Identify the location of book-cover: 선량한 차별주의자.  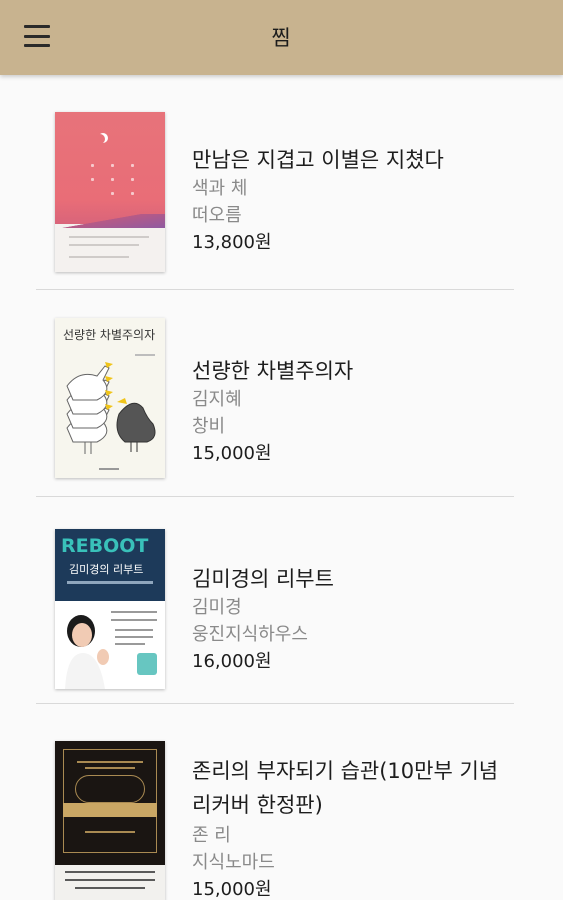
(110, 398).